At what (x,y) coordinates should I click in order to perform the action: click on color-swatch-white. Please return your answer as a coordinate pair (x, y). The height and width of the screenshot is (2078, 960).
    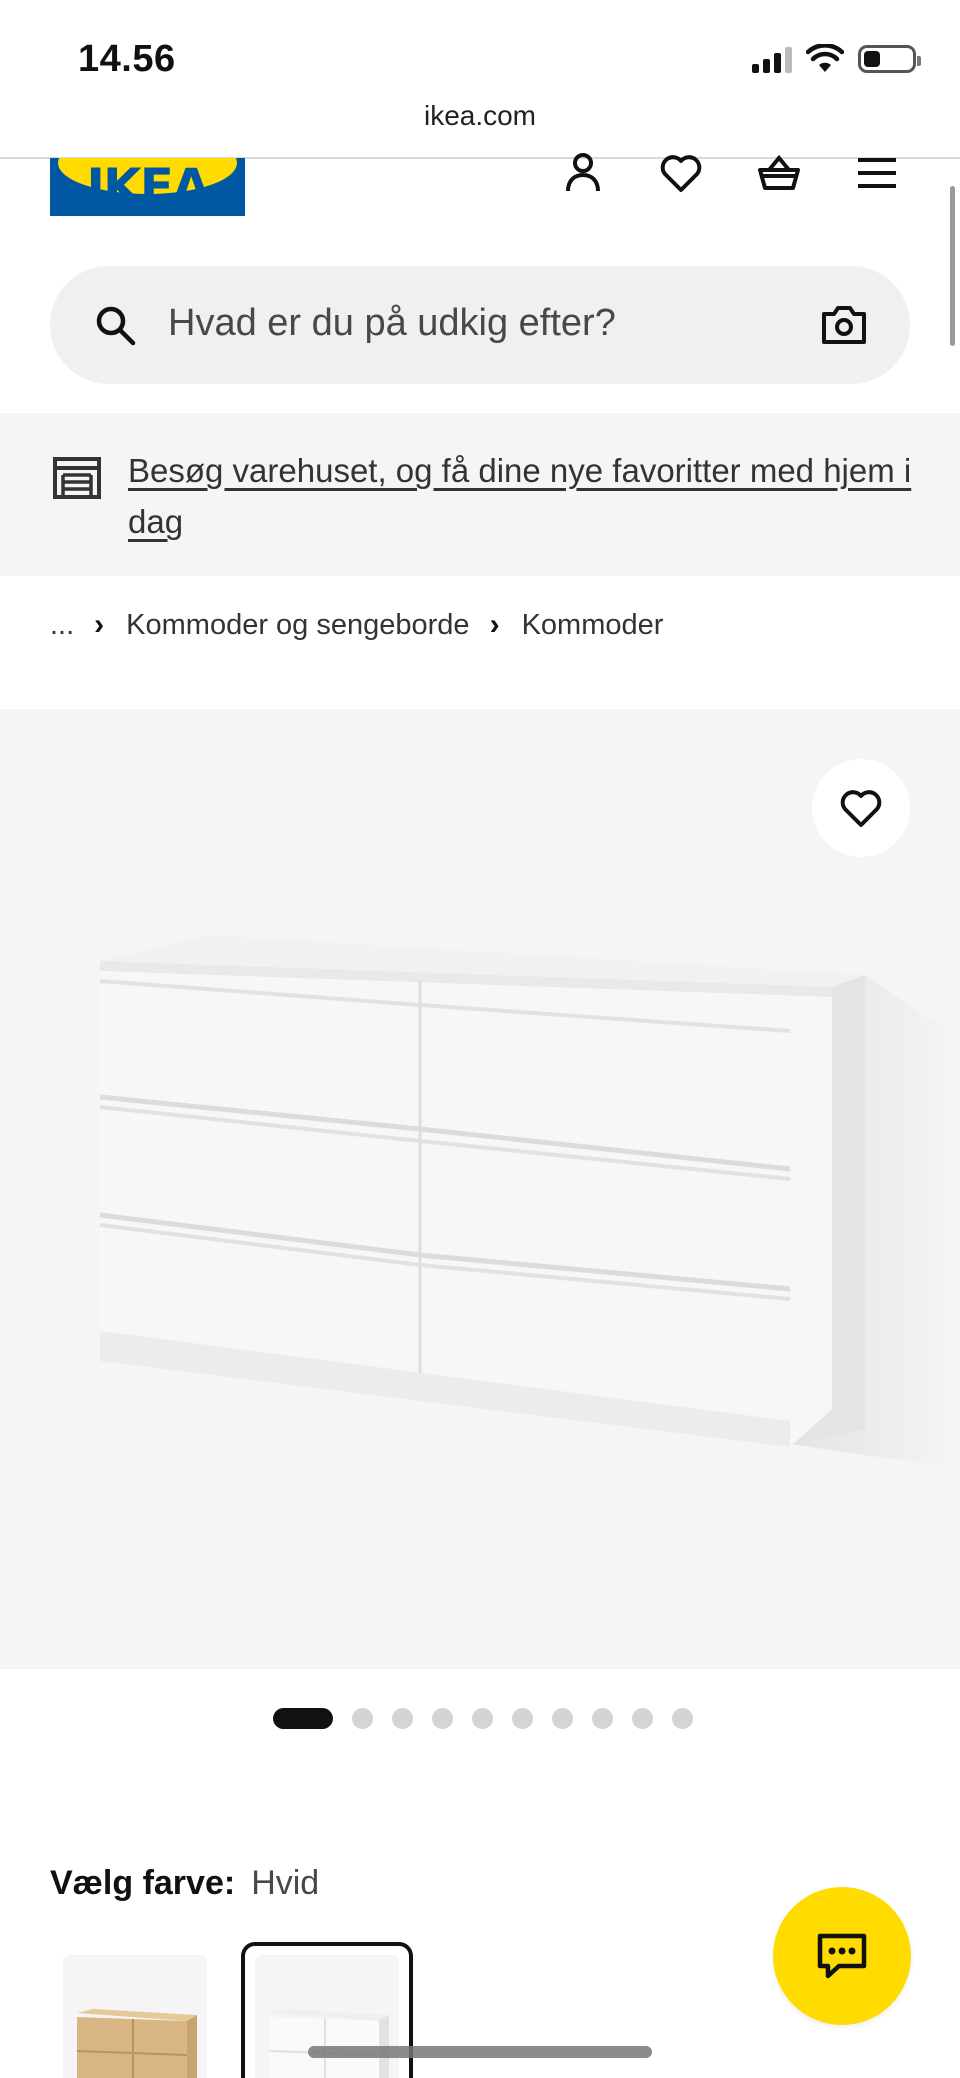
    Looking at the image, I should click on (327, 2016).